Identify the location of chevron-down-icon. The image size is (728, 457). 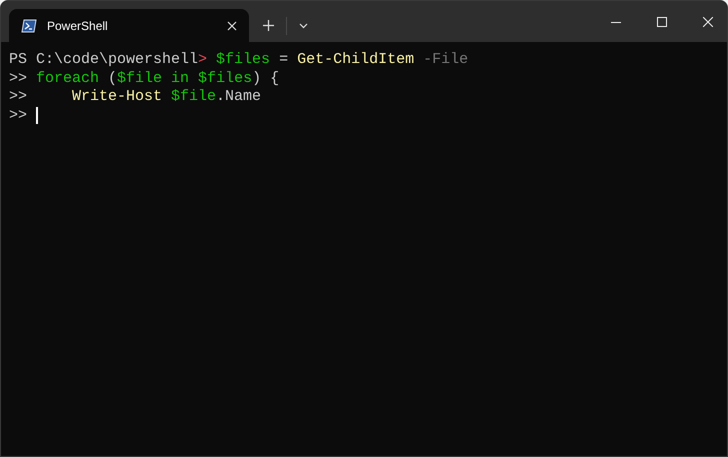
(303, 25).